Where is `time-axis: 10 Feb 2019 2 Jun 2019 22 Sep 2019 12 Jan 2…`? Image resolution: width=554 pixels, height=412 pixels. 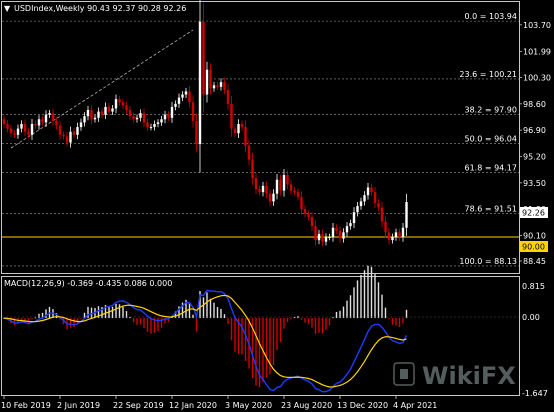 time-axis: 10 Feb 2019 2 Jun 2019 22 Sep 2019 12 Jan 2… is located at coordinates (219, 403).